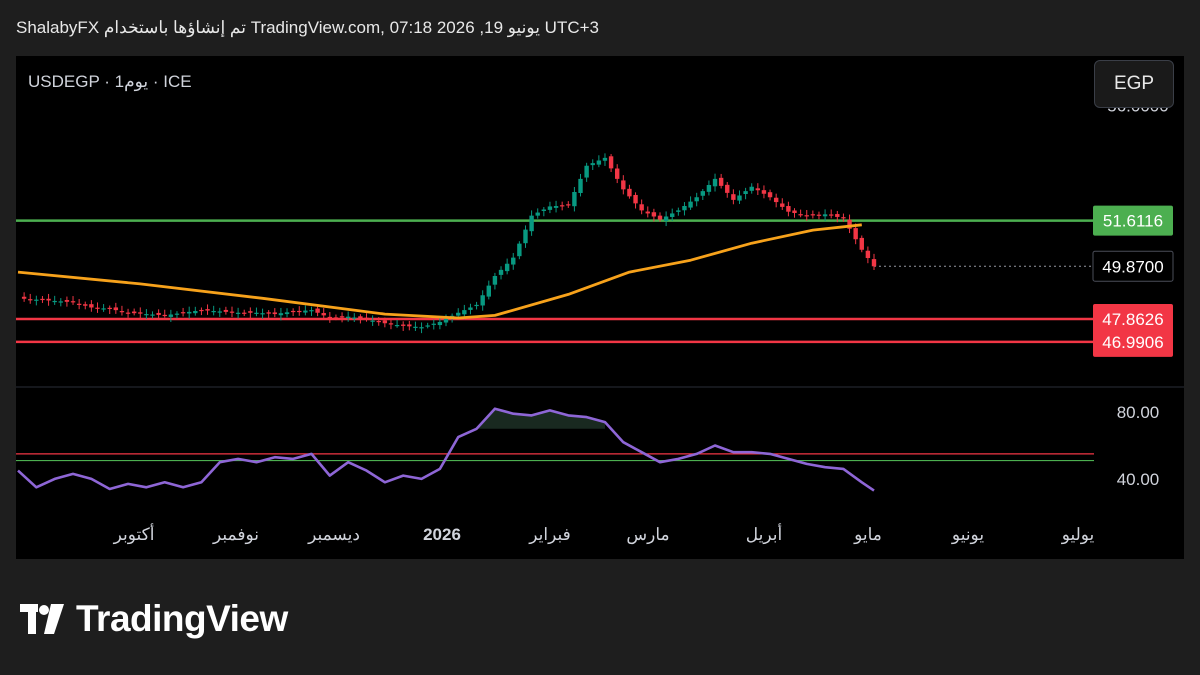 This screenshot has height=675, width=1200. I want to click on symbol-label: USDEGP · 1يوم · ICE, so click(110, 82).